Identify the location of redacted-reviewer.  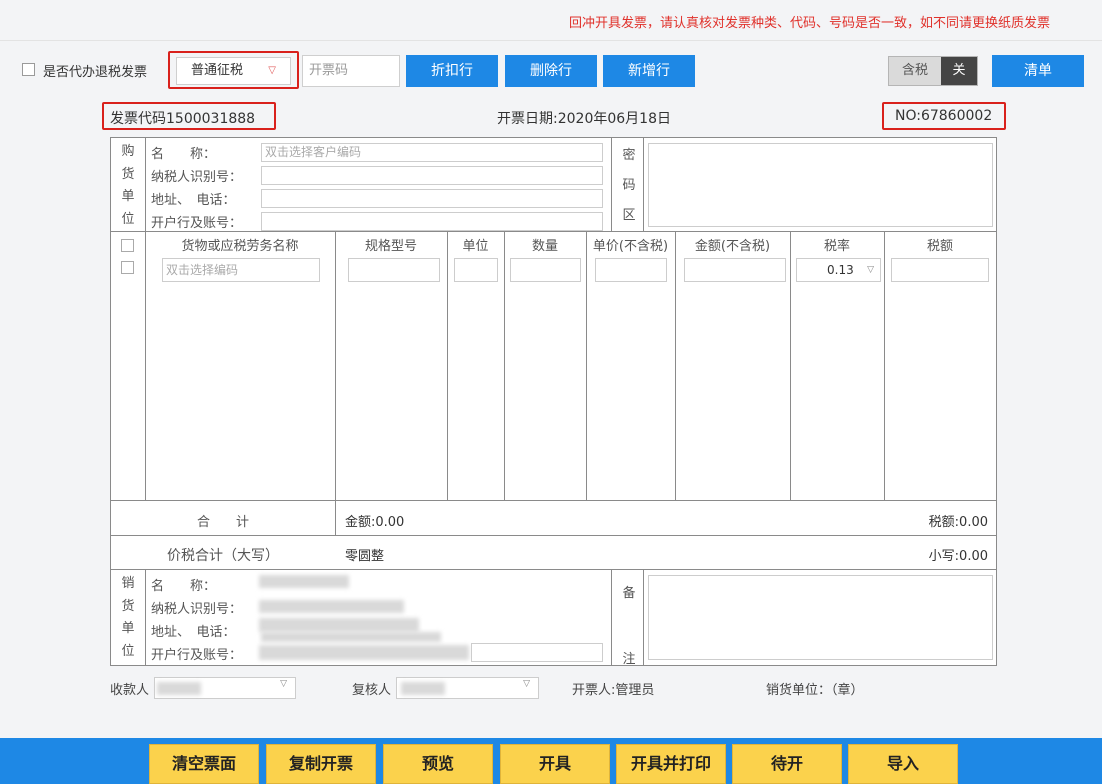
(423, 688).